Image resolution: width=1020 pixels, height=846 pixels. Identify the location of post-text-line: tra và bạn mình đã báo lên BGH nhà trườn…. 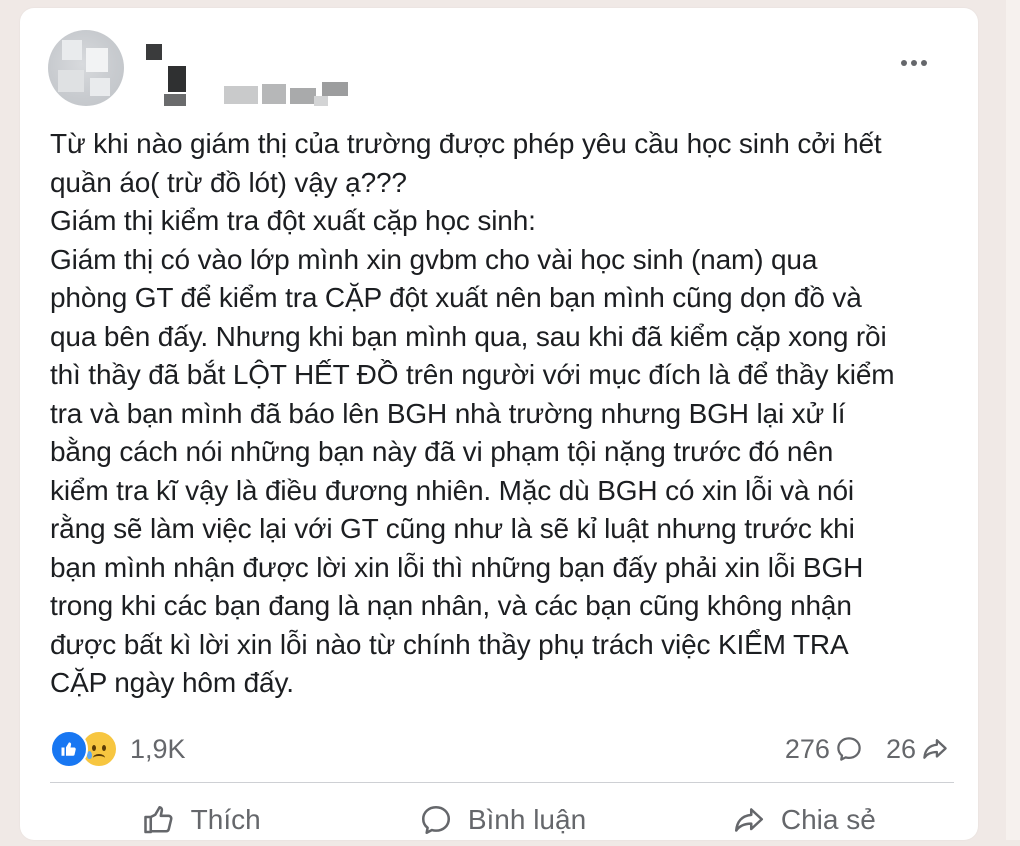
(448, 413).